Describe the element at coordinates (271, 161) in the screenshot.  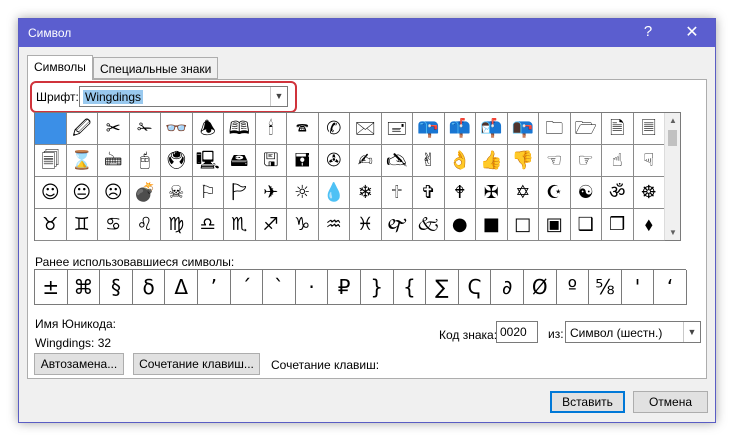
I see `symbol-cell: 🖫` at that location.